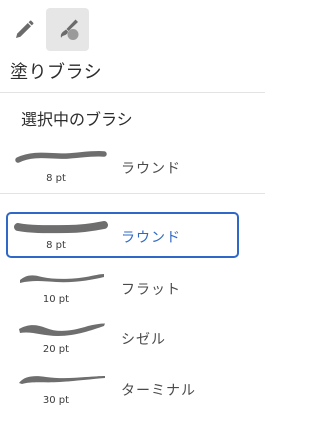 The width and height of the screenshot is (320, 427). I want to click on brush-size-label: 8 pt, so click(56, 245).